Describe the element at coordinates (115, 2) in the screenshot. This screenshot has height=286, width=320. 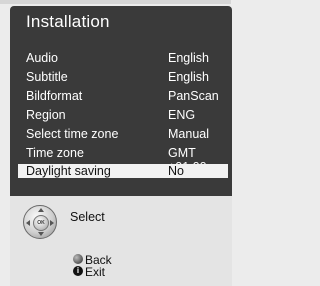
I see `top-tab-strip` at that location.